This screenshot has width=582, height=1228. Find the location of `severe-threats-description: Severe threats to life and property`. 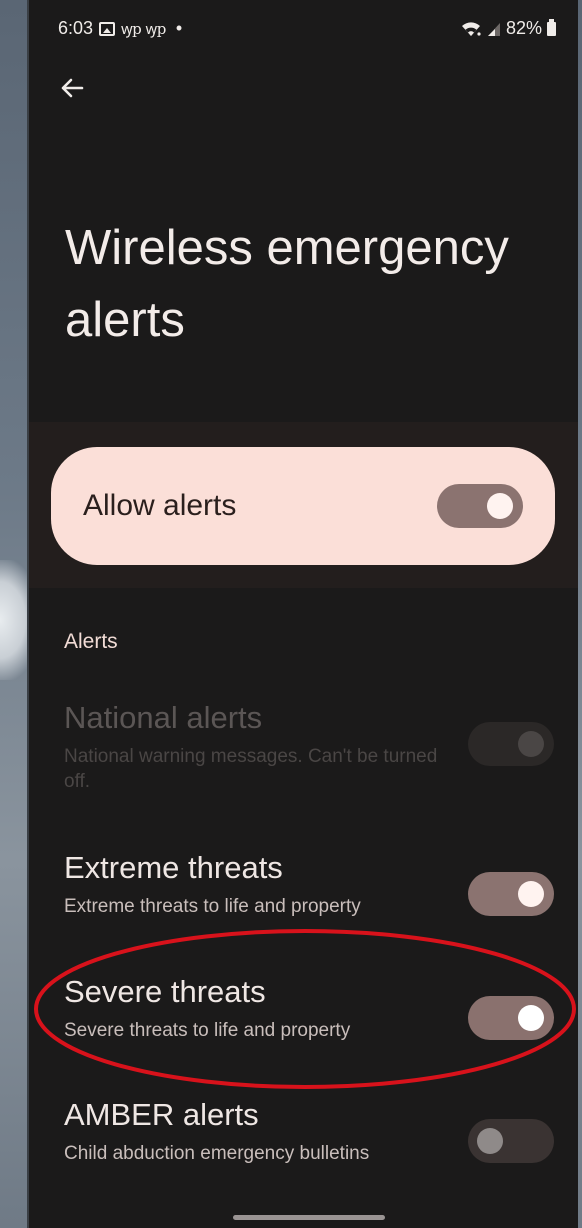

severe-threats-description: Severe threats to life and property is located at coordinates (207, 1030).